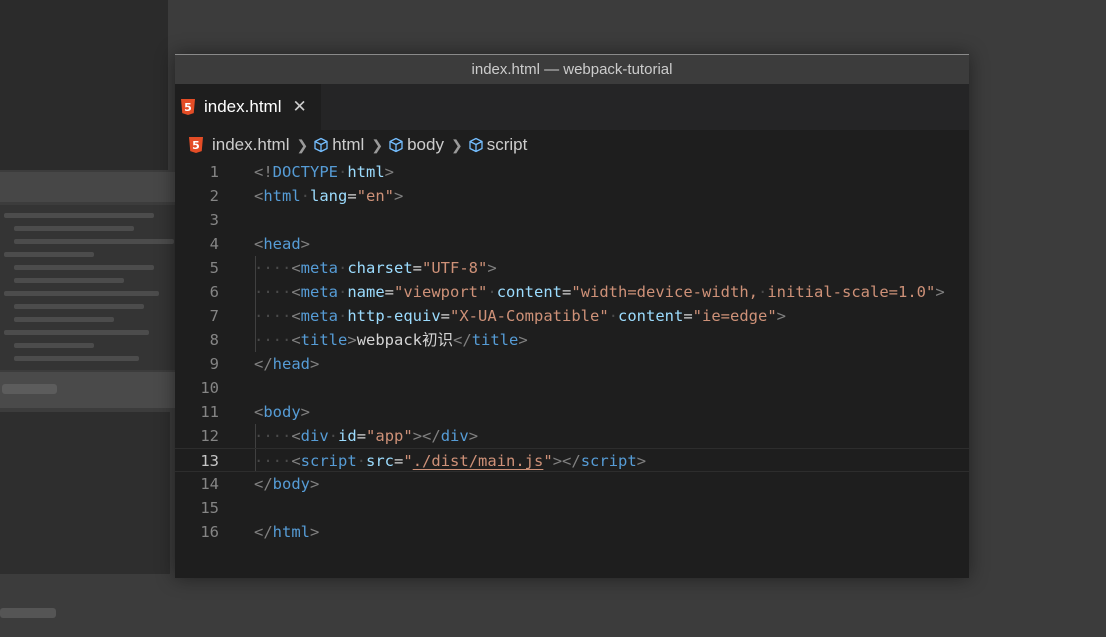 This screenshot has width=1106, height=637. Describe the element at coordinates (572, 484) in the screenshot. I see `code-line: 14 </body>` at that location.